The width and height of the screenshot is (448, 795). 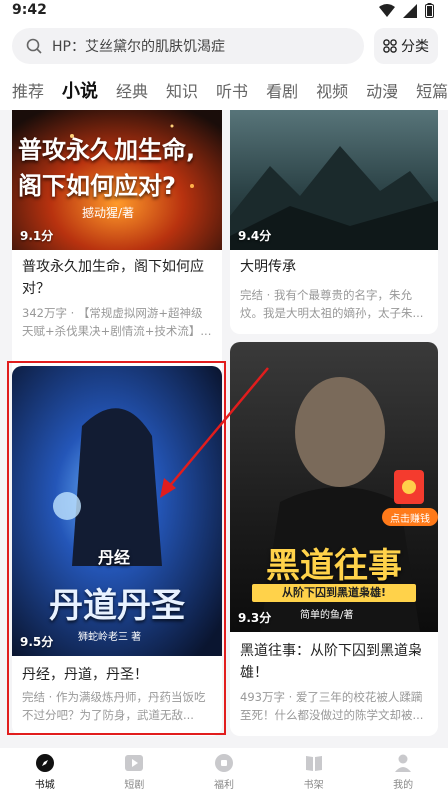 I want to click on book-title: 大明传承, so click(x=268, y=267).